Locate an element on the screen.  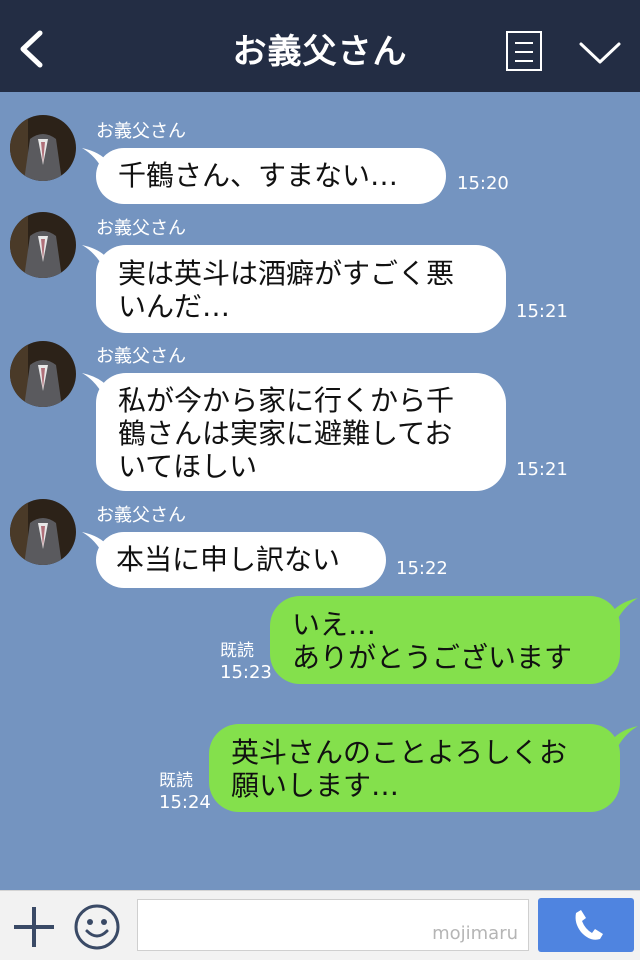
chat-title: お義父さん is located at coordinates (320, 52).